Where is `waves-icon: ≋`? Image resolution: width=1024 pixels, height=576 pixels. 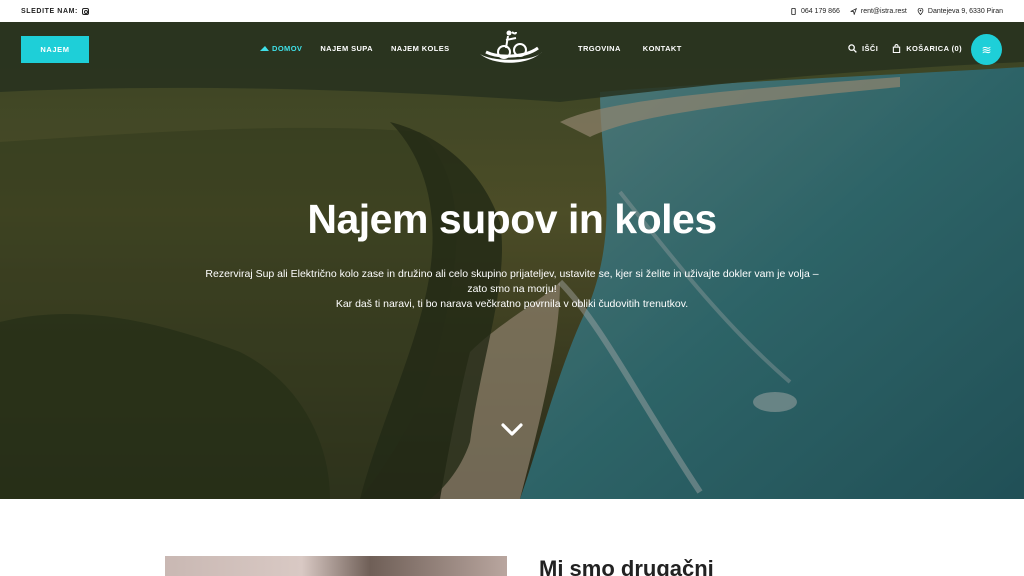
waves-icon: ≋ is located at coordinates (986, 49).